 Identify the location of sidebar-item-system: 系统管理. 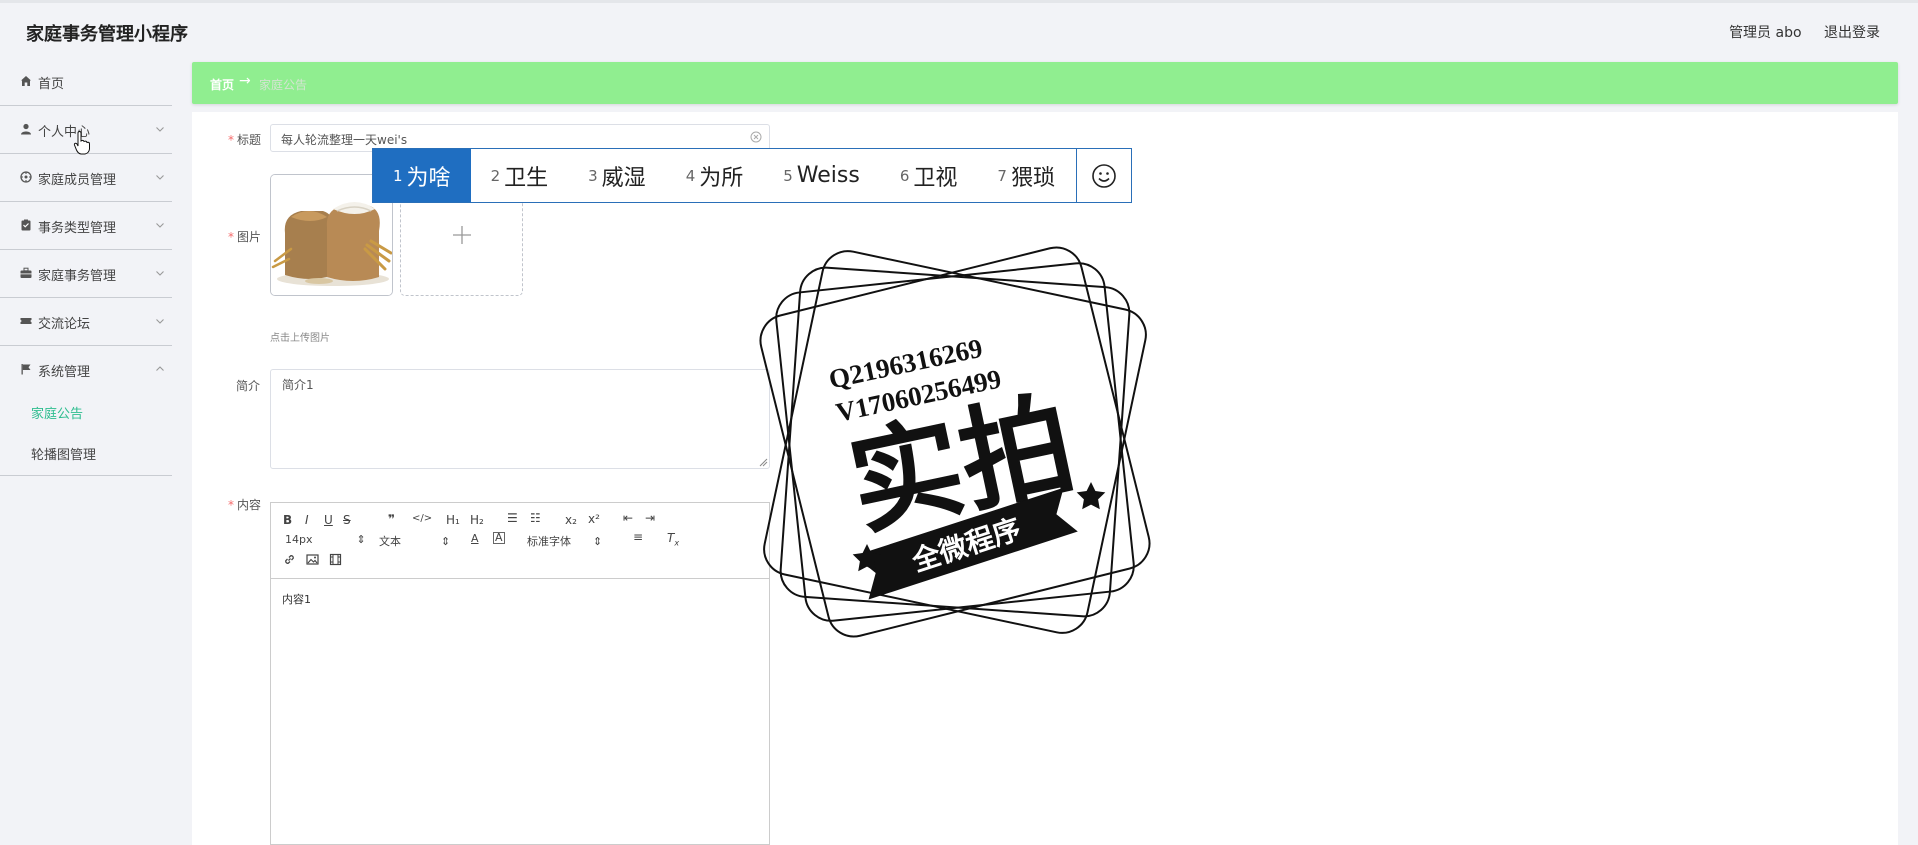
(86, 370).